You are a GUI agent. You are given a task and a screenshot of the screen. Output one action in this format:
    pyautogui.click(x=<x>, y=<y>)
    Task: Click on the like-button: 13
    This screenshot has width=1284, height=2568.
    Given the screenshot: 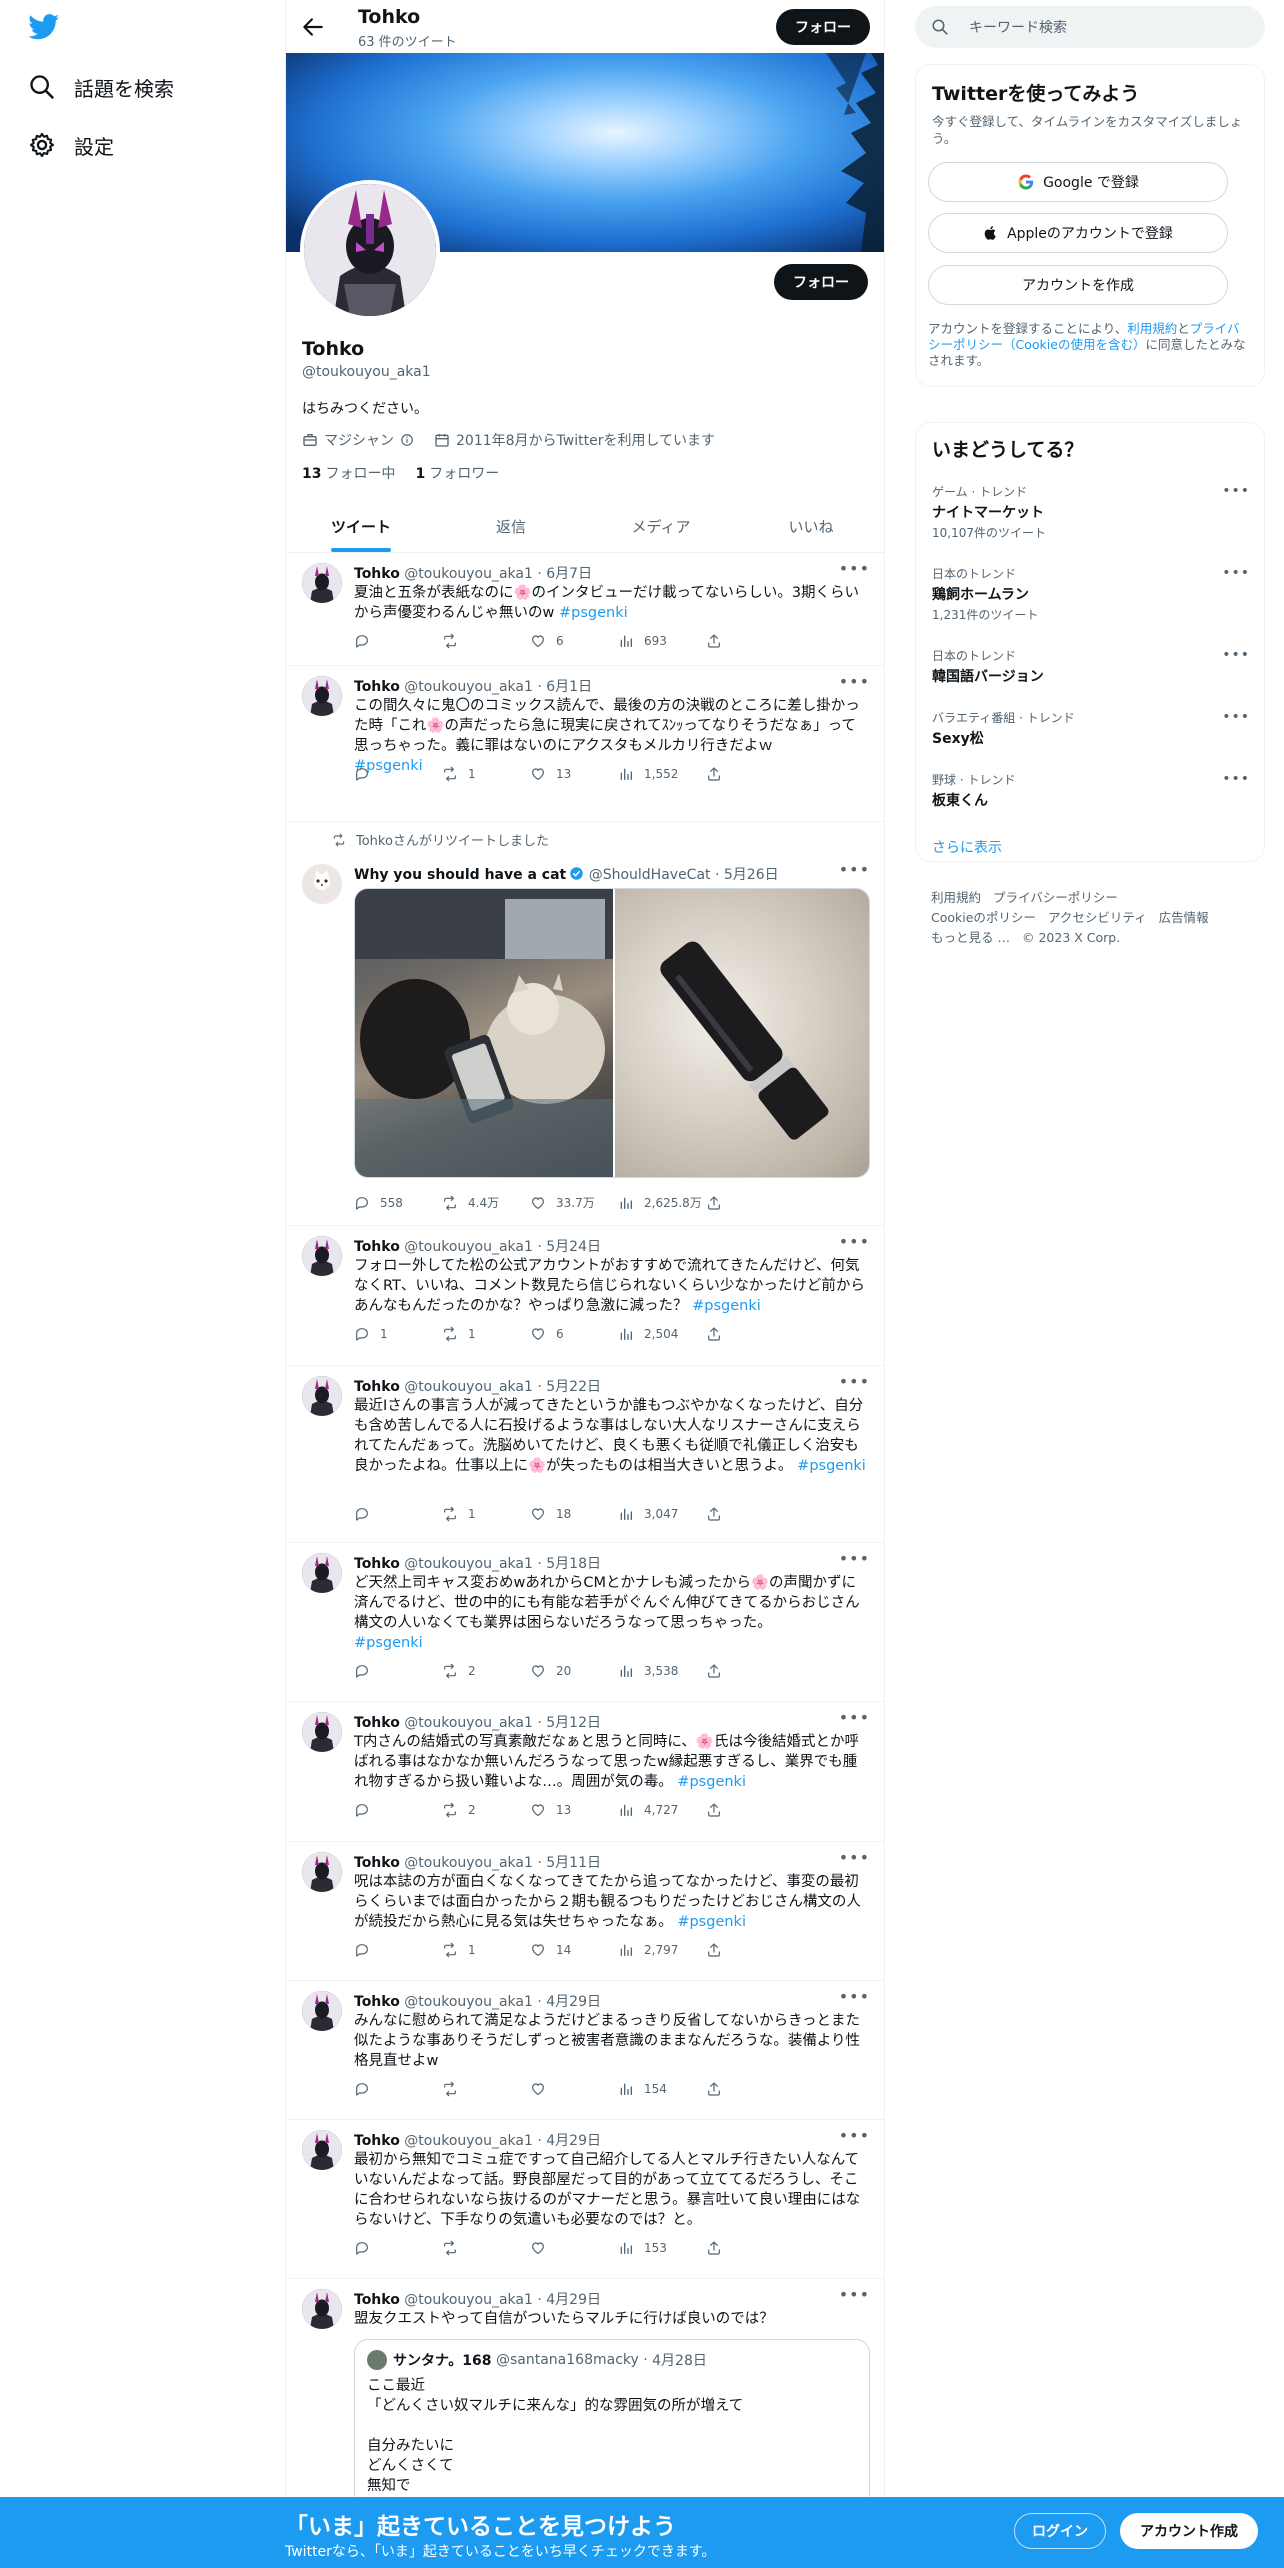 What is the action you would take?
    pyautogui.click(x=574, y=1810)
    